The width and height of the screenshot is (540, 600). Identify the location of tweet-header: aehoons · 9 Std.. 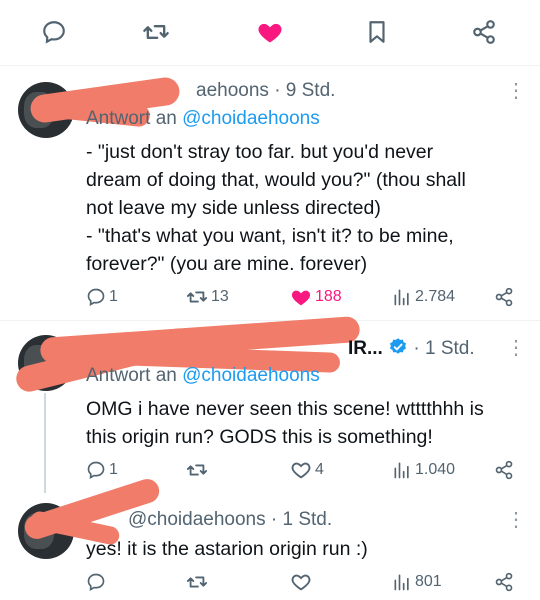
(265, 91).